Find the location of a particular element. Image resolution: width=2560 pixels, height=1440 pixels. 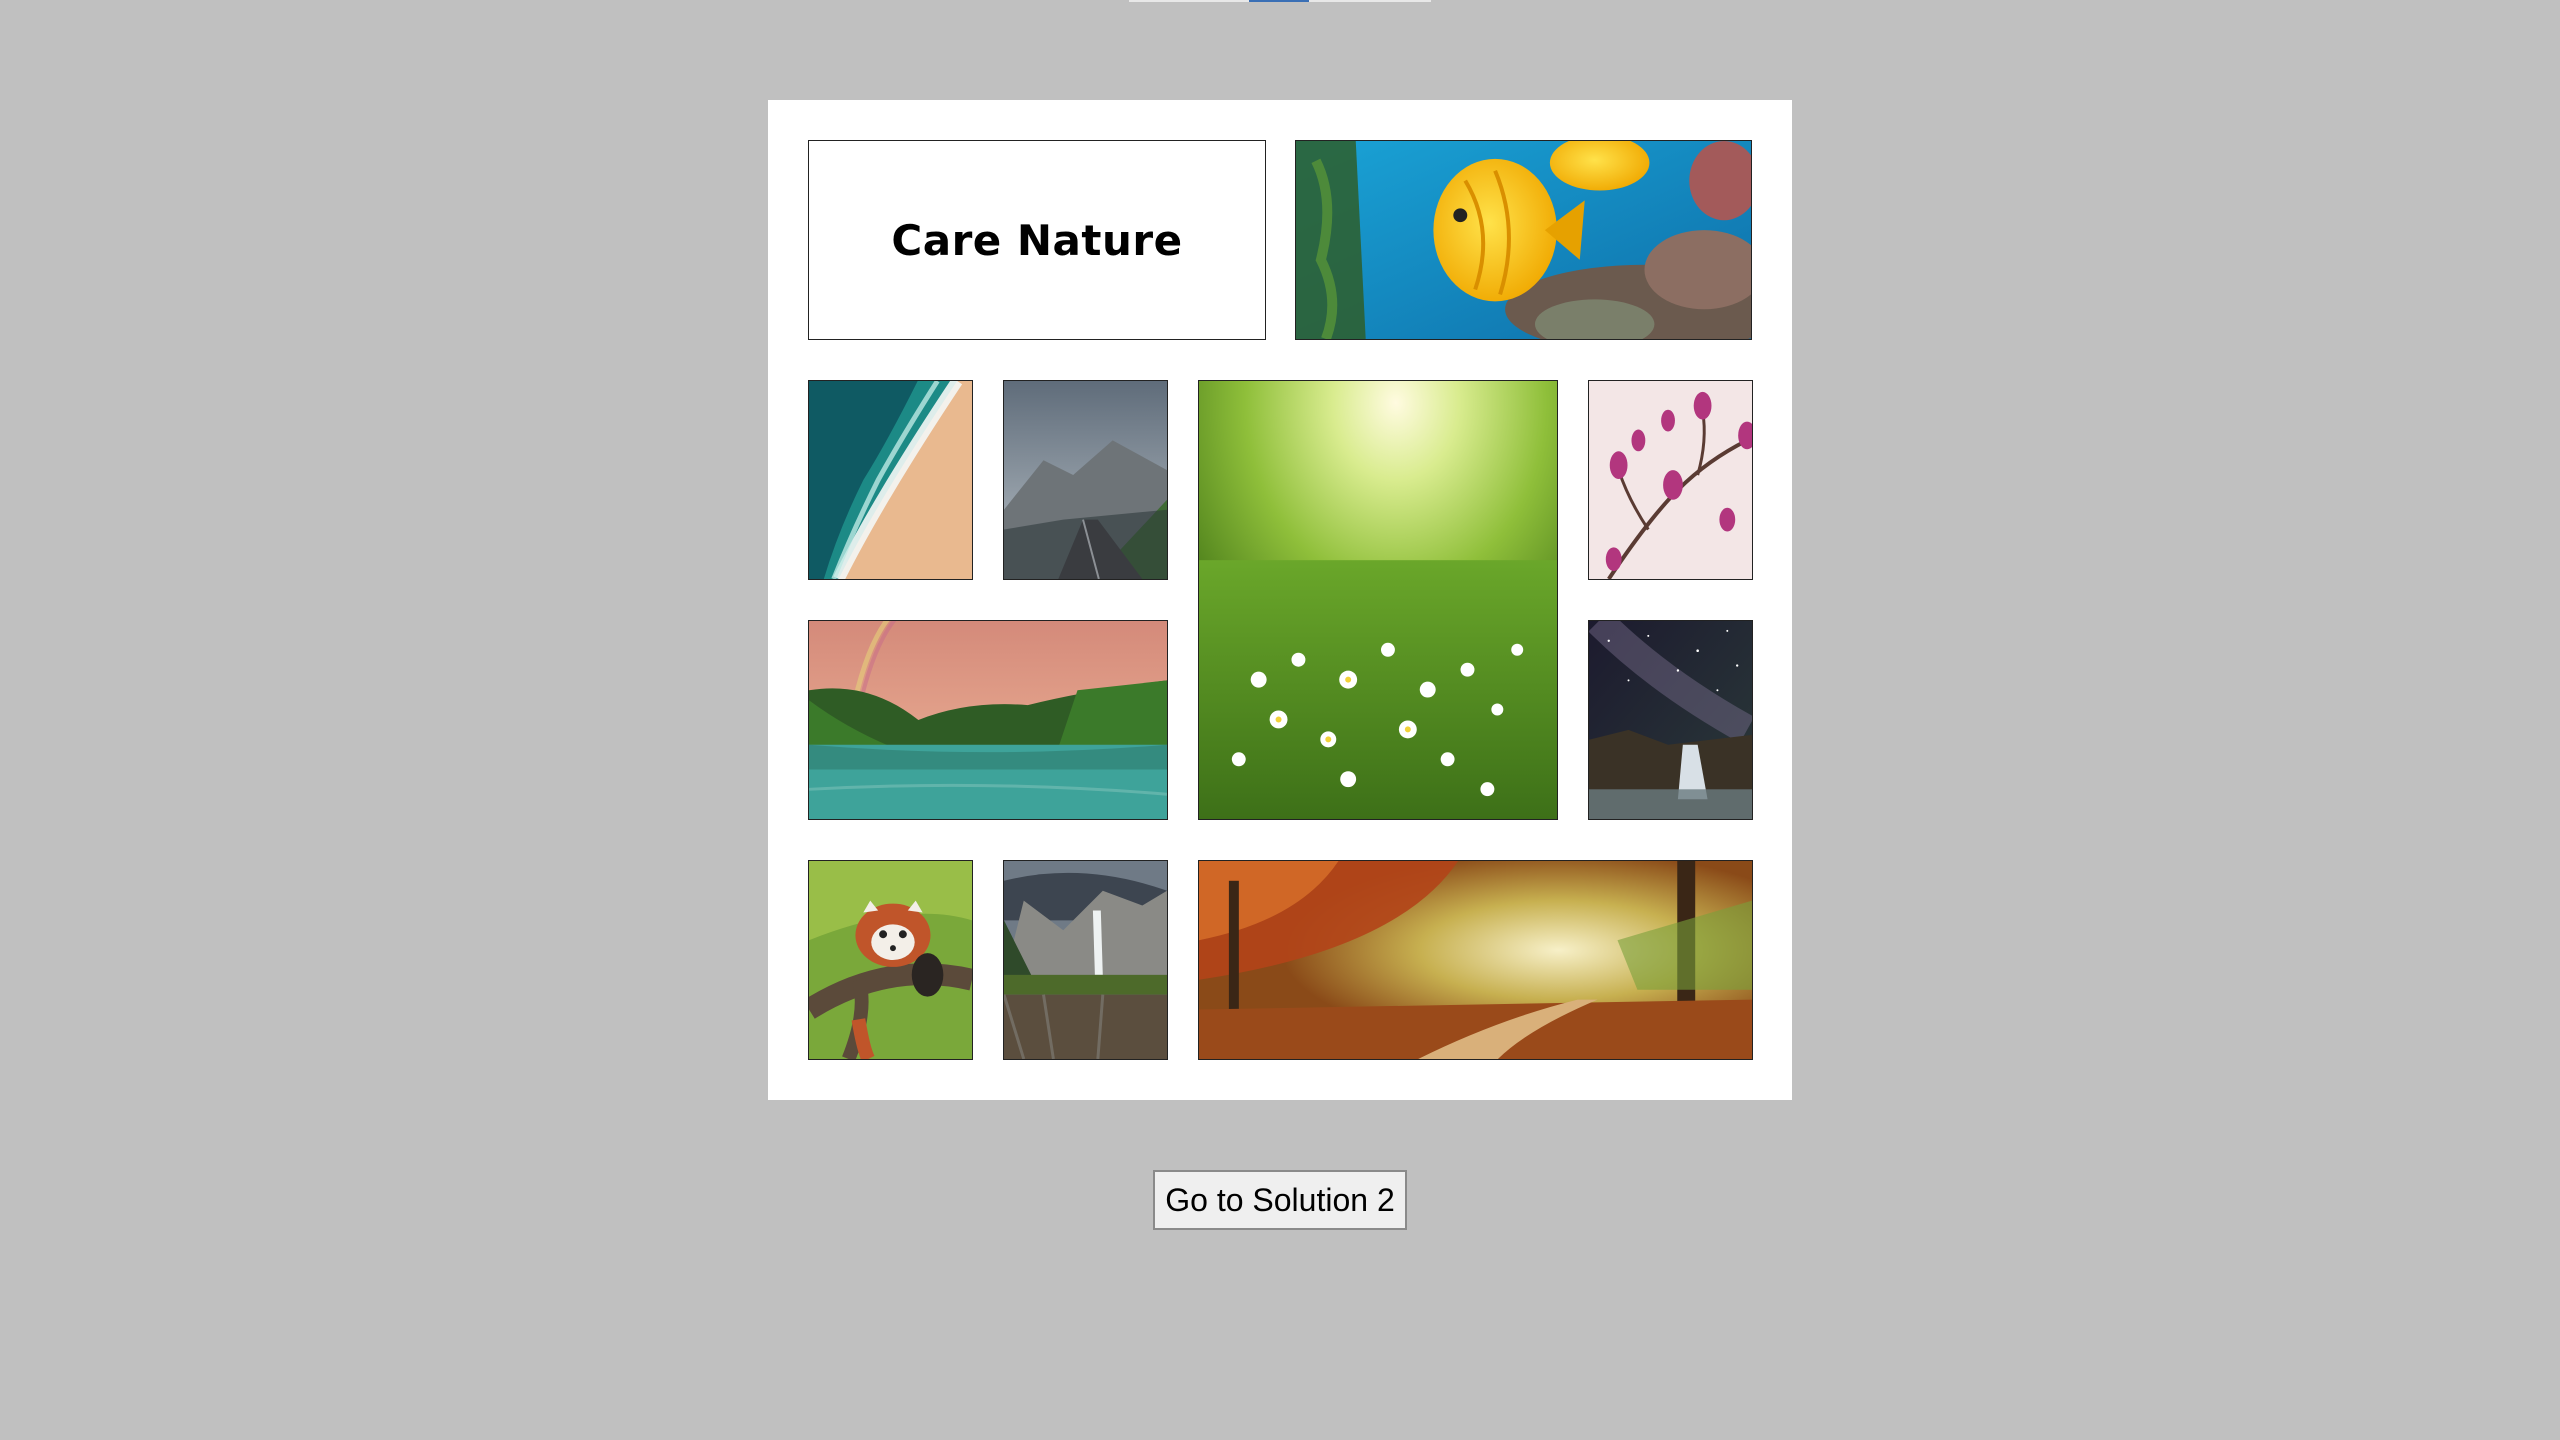

river-rainbow-photo is located at coordinates (988, 720).